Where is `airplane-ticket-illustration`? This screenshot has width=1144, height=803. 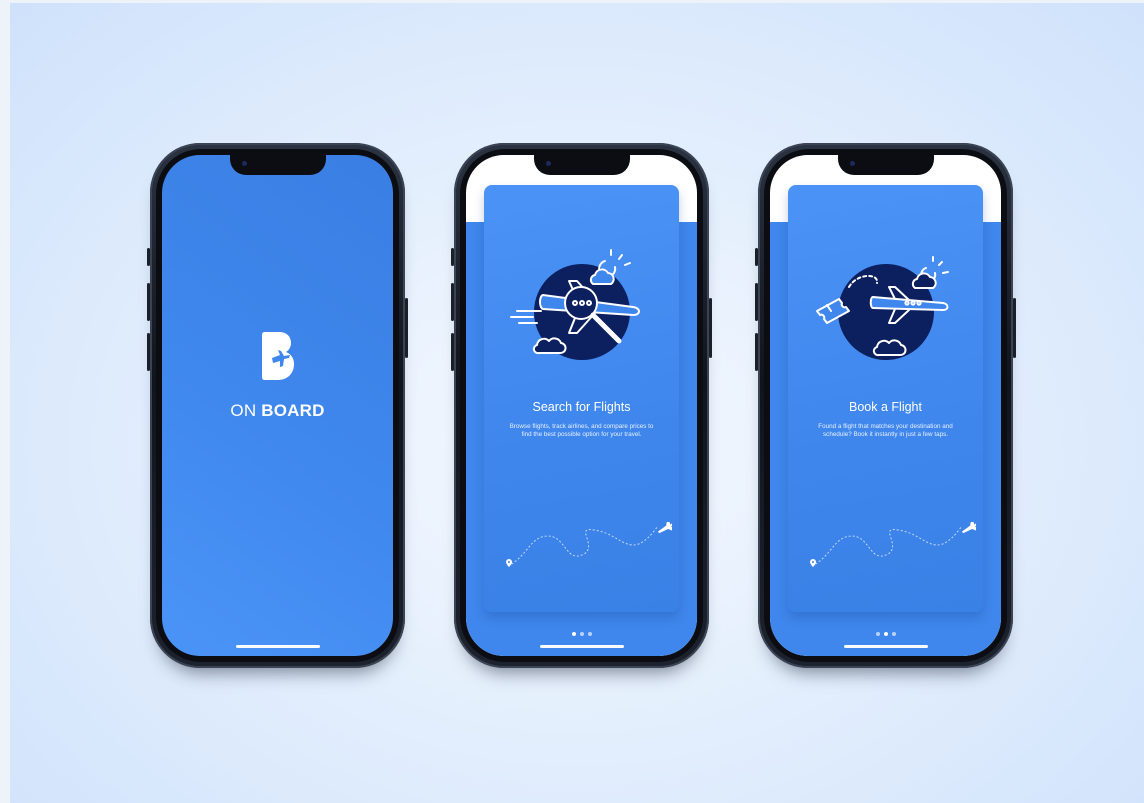 airplane-ticket-illustration is located at coordinates (882, 308).